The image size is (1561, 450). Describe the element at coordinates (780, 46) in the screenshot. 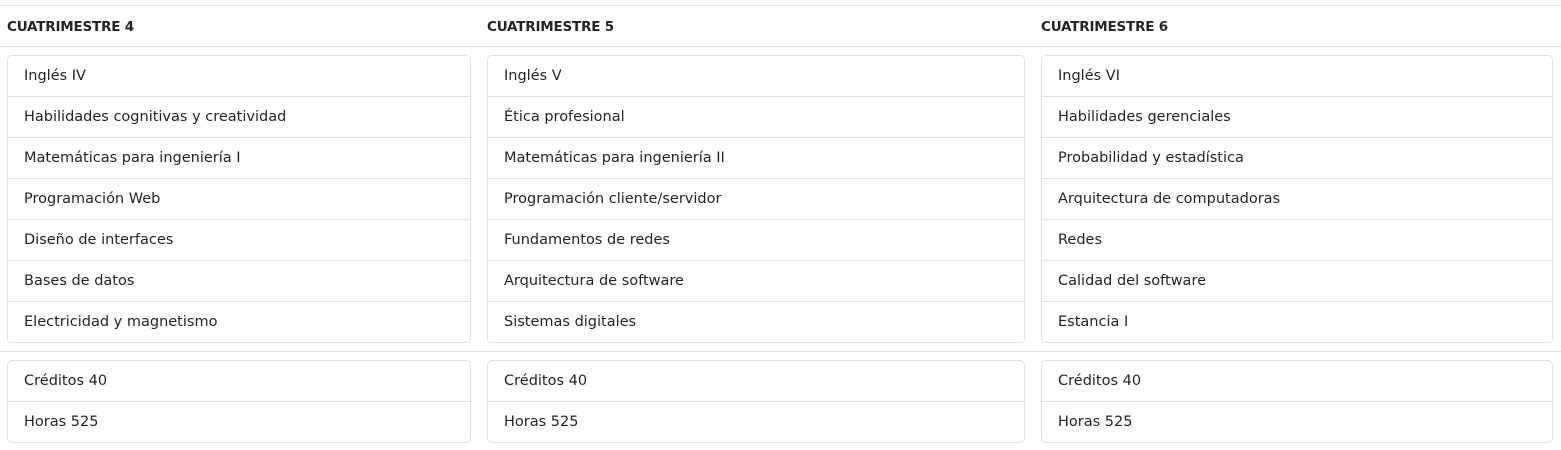

I see `header-divider` at that location.